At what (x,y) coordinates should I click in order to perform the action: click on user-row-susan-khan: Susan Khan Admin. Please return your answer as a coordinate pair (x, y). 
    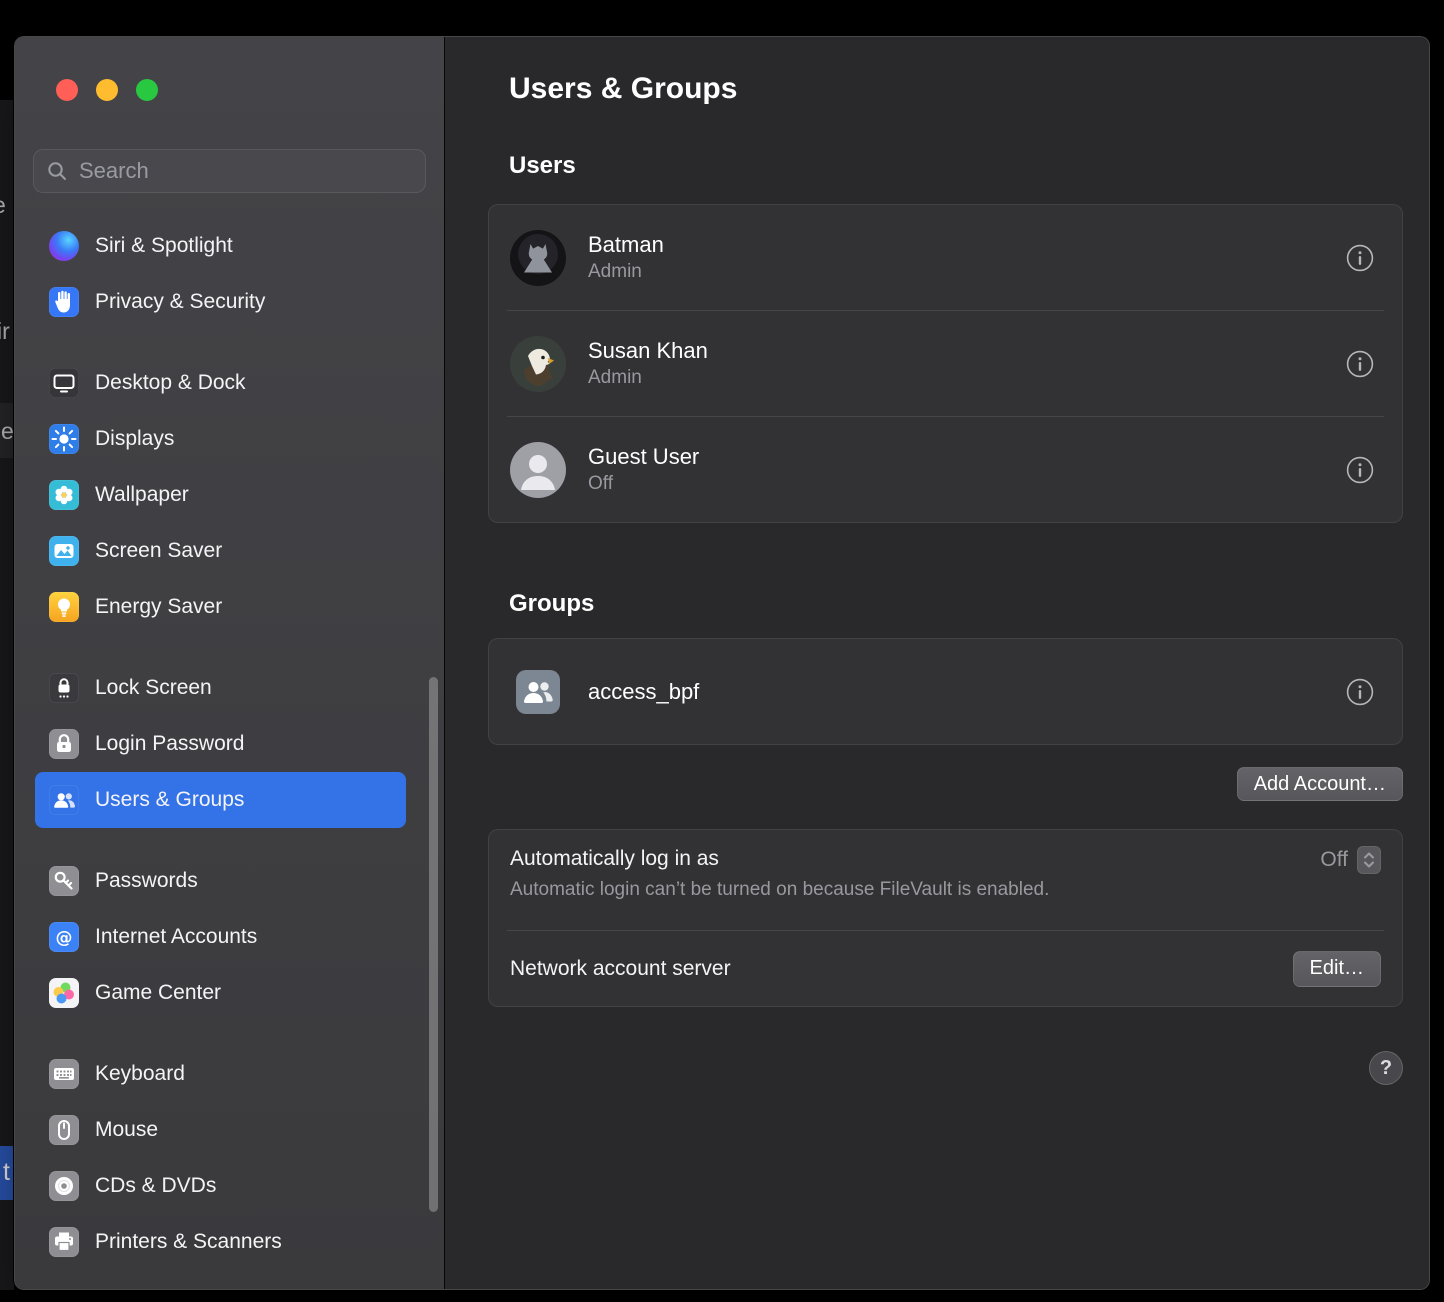
    Looking at the image, I should click on (945, 363).